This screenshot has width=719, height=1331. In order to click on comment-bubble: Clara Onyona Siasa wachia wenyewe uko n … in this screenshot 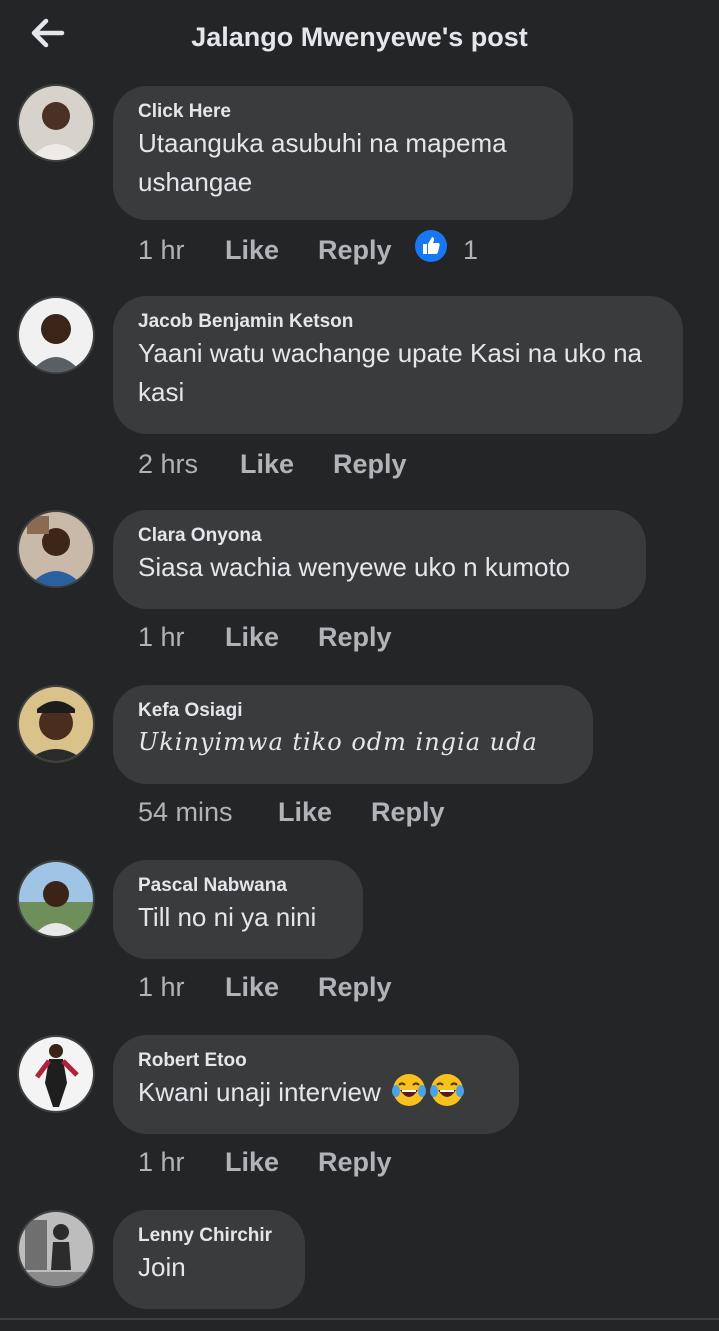, I will do `click(379, 559)`.